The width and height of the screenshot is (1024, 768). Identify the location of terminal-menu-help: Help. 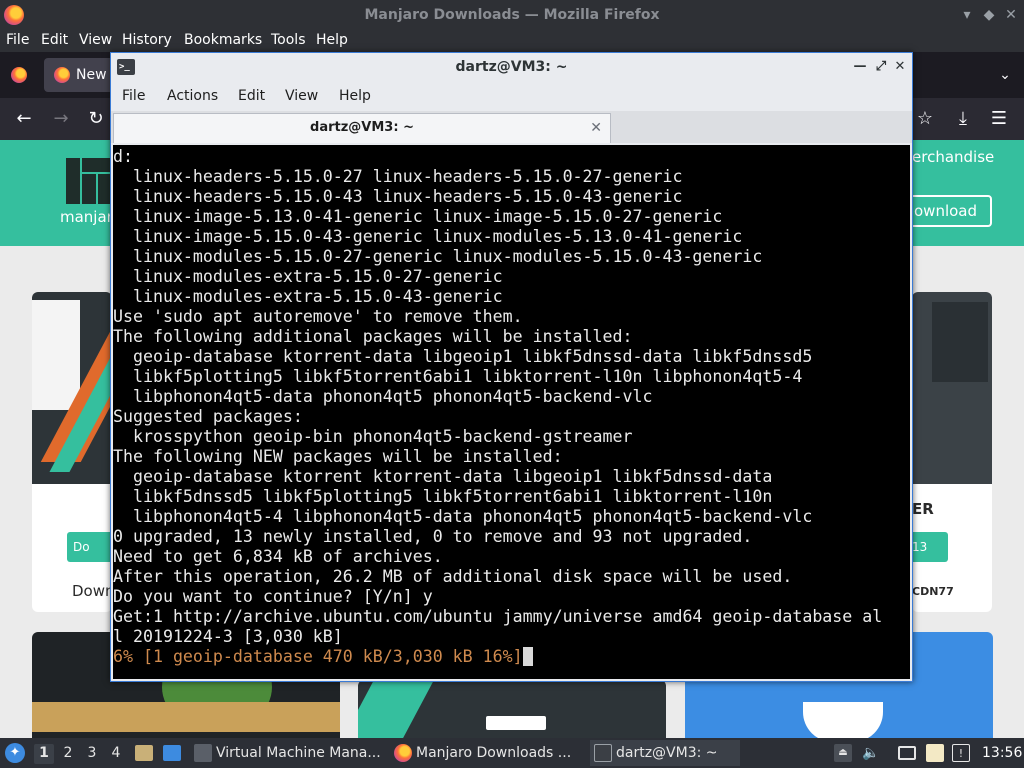
(355, 96).